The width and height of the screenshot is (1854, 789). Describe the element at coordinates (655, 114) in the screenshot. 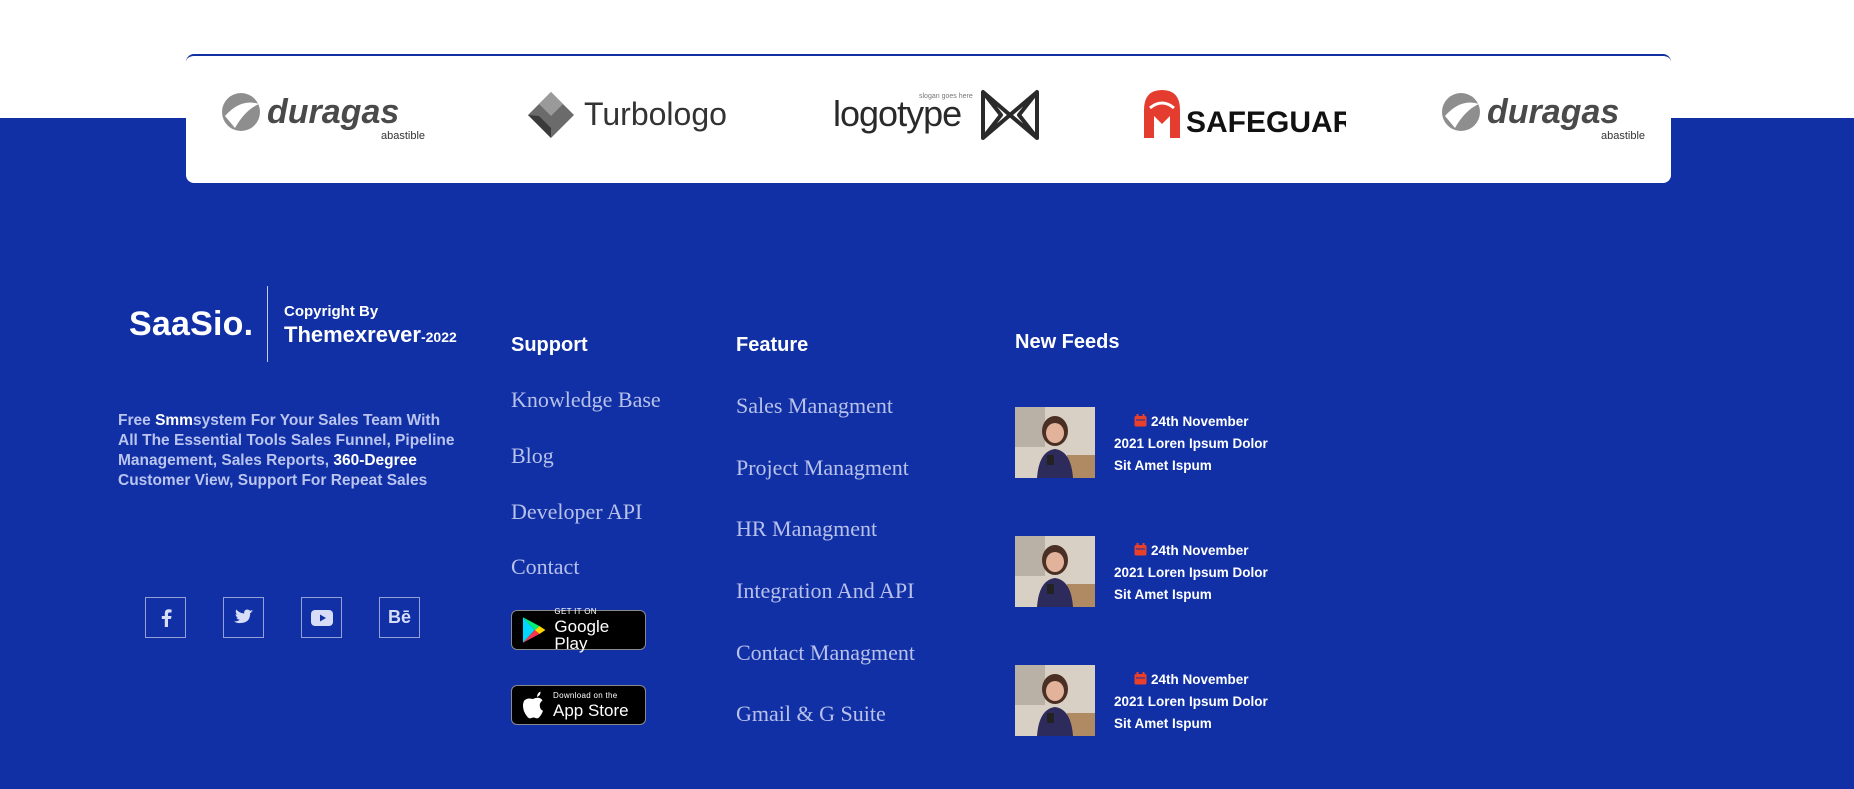

I see `turbologo-wordmark: Turbologo` at that location.